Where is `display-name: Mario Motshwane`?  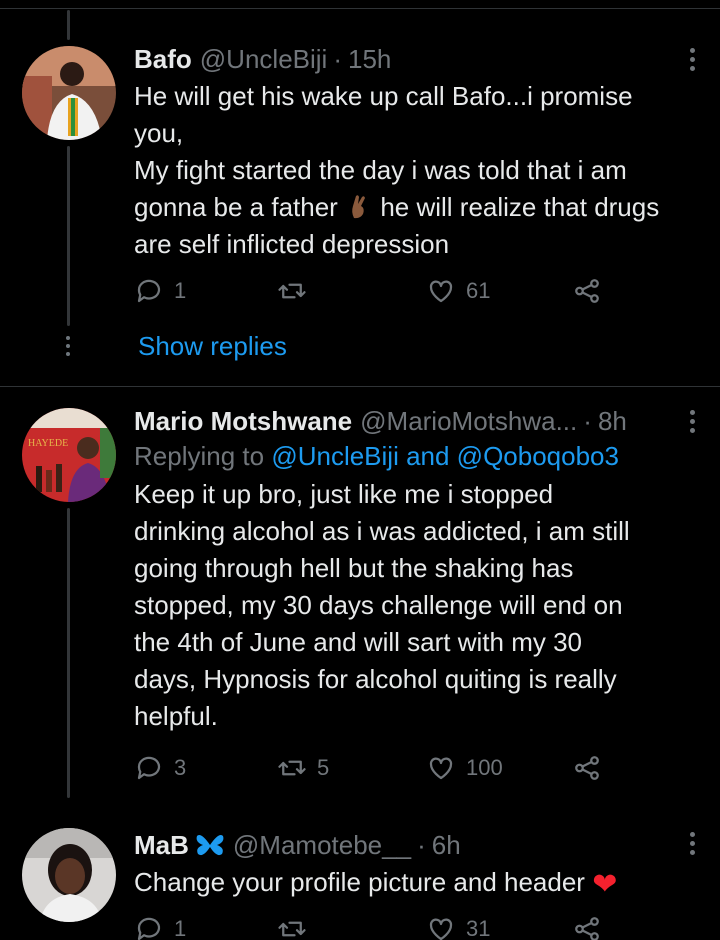
display-name: Mario Motshwane is located at coordinates (243, 421).